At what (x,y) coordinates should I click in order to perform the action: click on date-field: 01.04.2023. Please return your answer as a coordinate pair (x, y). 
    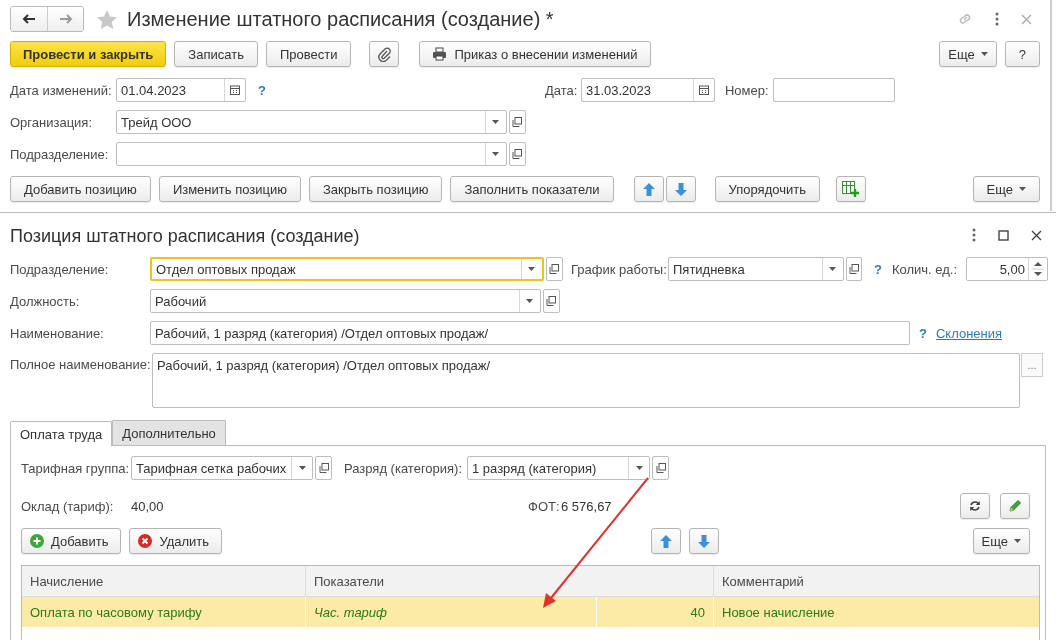
    Looking at the image, I should click on (181, 90).